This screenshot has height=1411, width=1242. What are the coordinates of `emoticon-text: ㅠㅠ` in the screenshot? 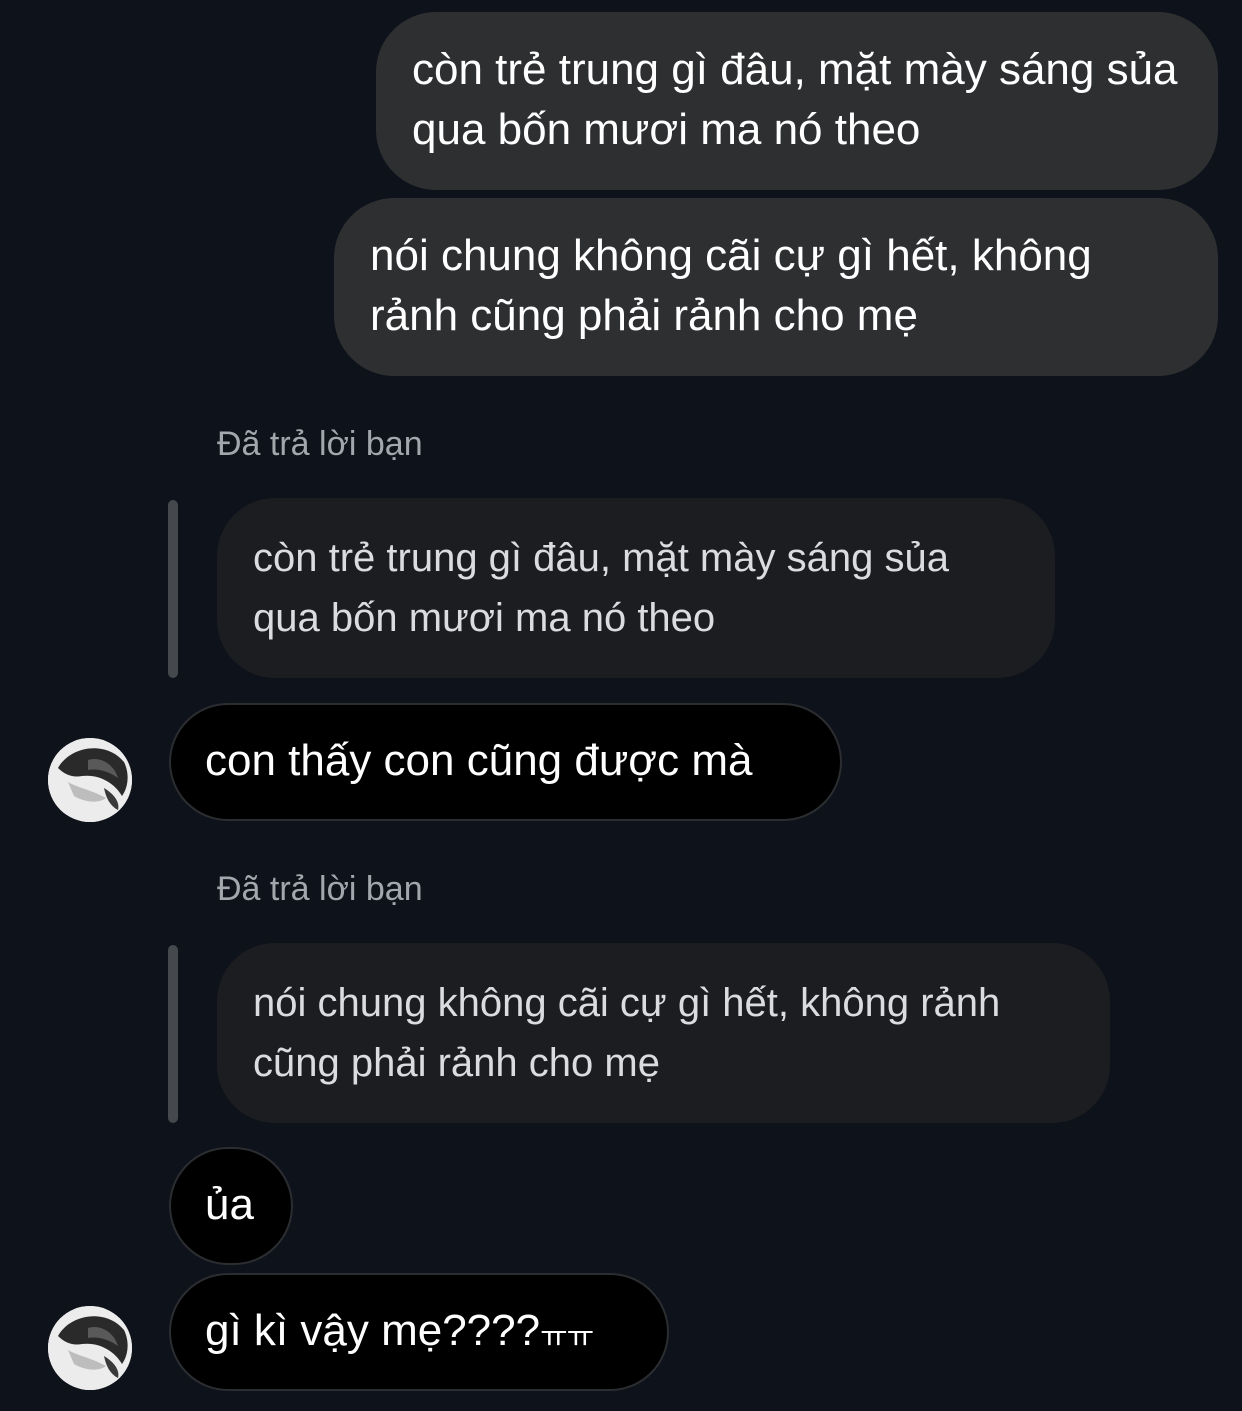 It's located at (567, 1337).